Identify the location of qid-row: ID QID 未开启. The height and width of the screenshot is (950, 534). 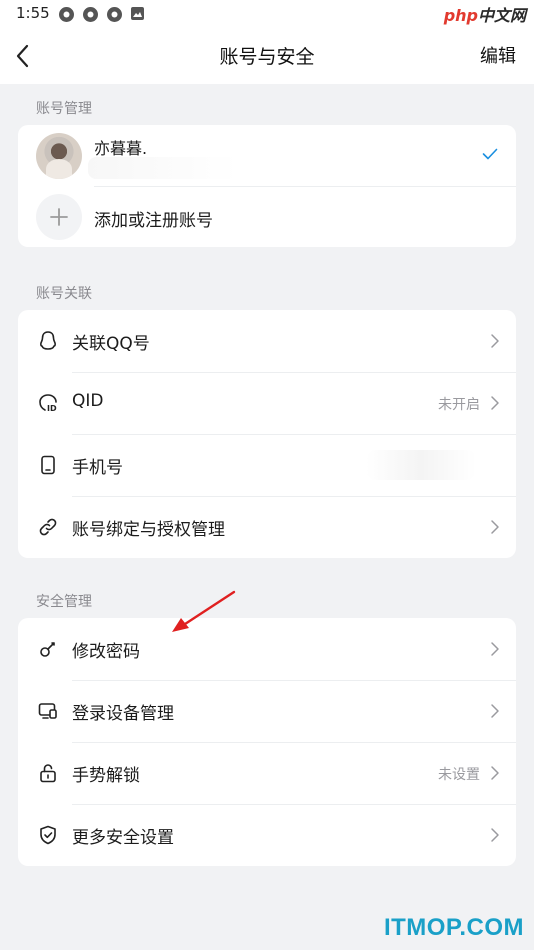
(267, 403).